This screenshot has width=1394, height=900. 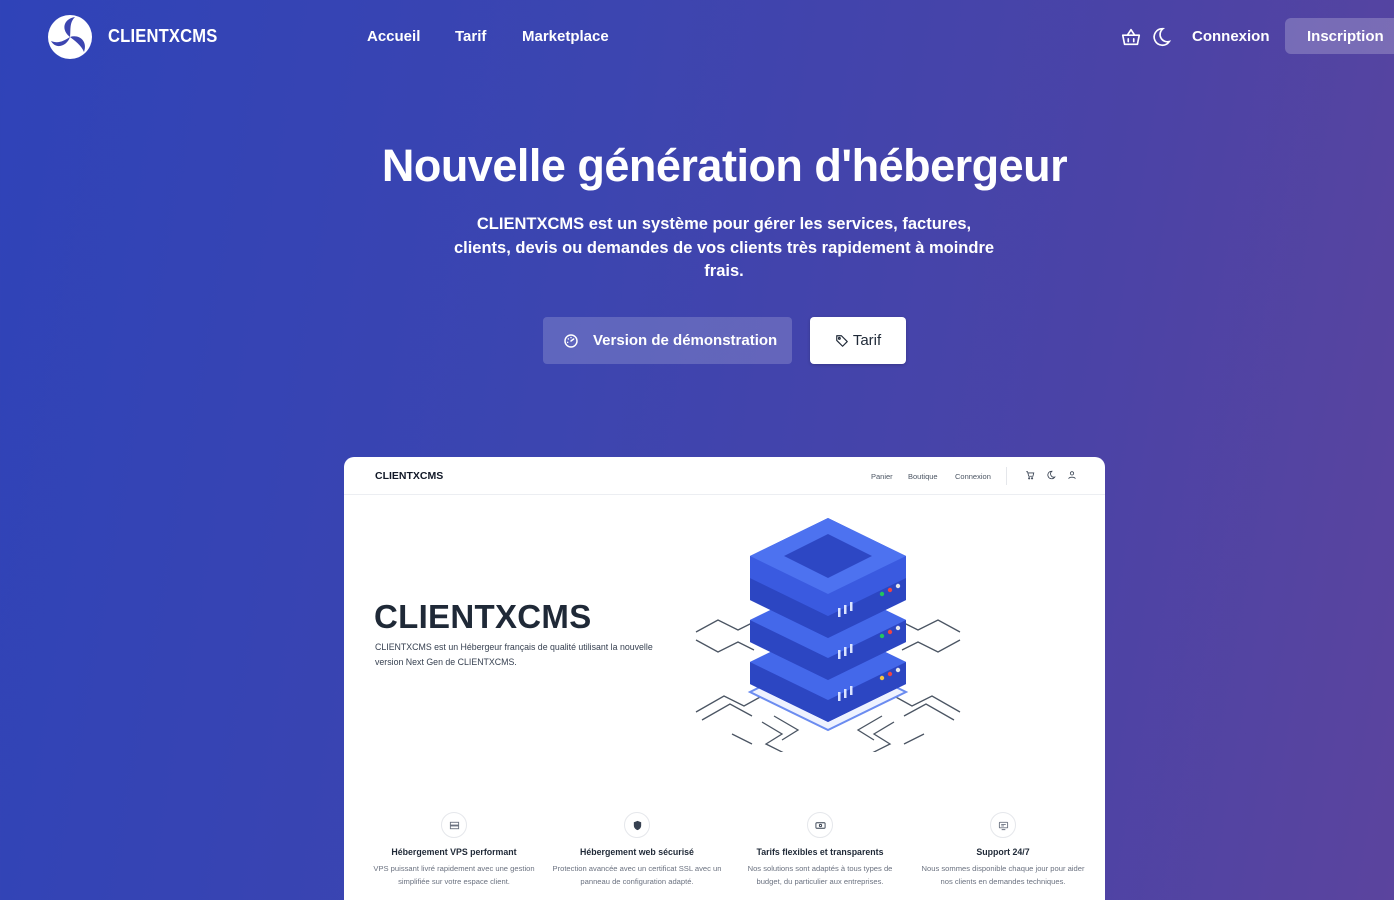 What do you see at coordinates (1003, 825) in the screenshot?
I see `support-icon` at bounding box center [1003, 825].